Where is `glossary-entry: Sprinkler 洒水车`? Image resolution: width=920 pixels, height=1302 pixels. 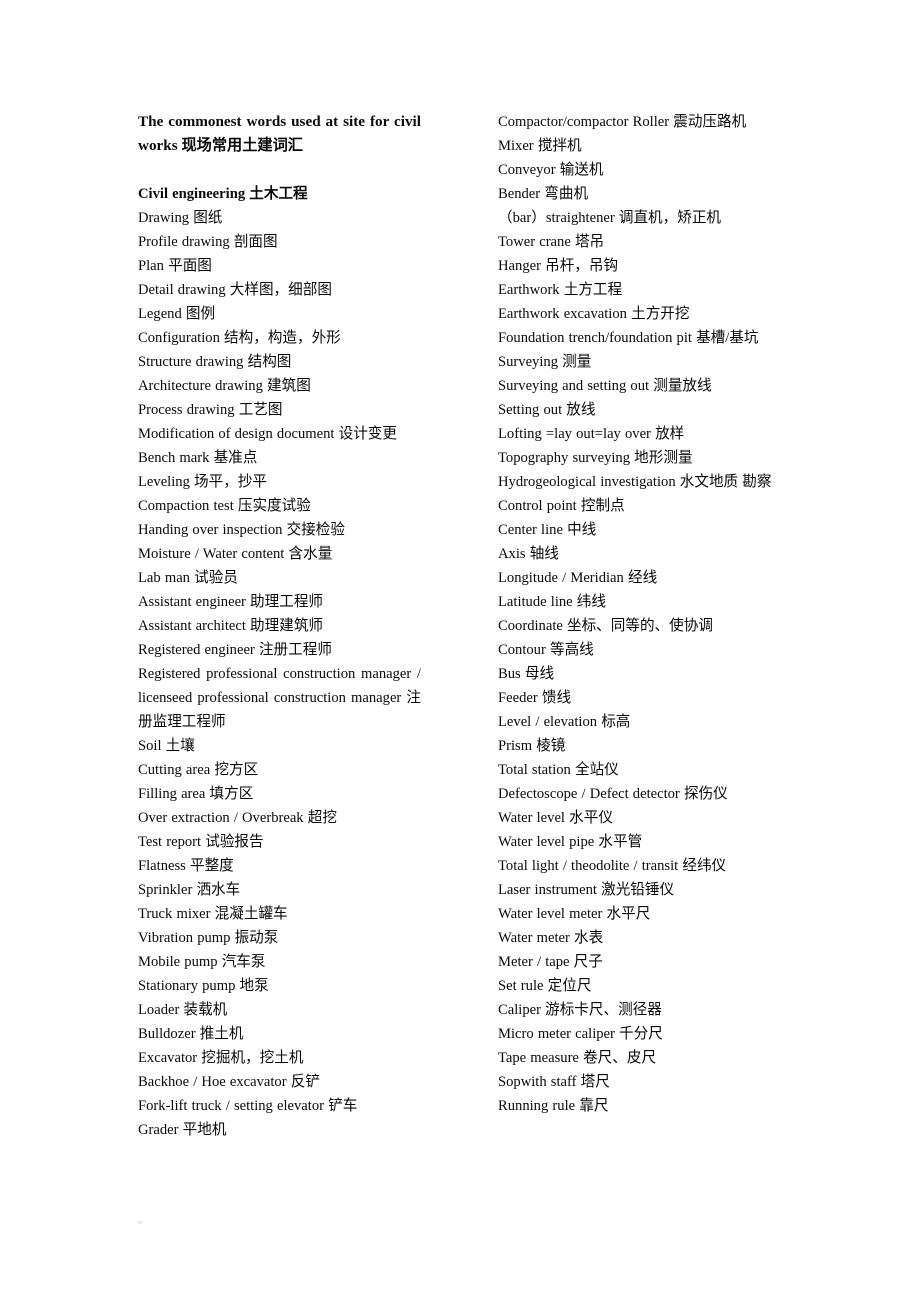 glossary-entry: Sprinkler 洒水车 is located at coordinates (189, 890).